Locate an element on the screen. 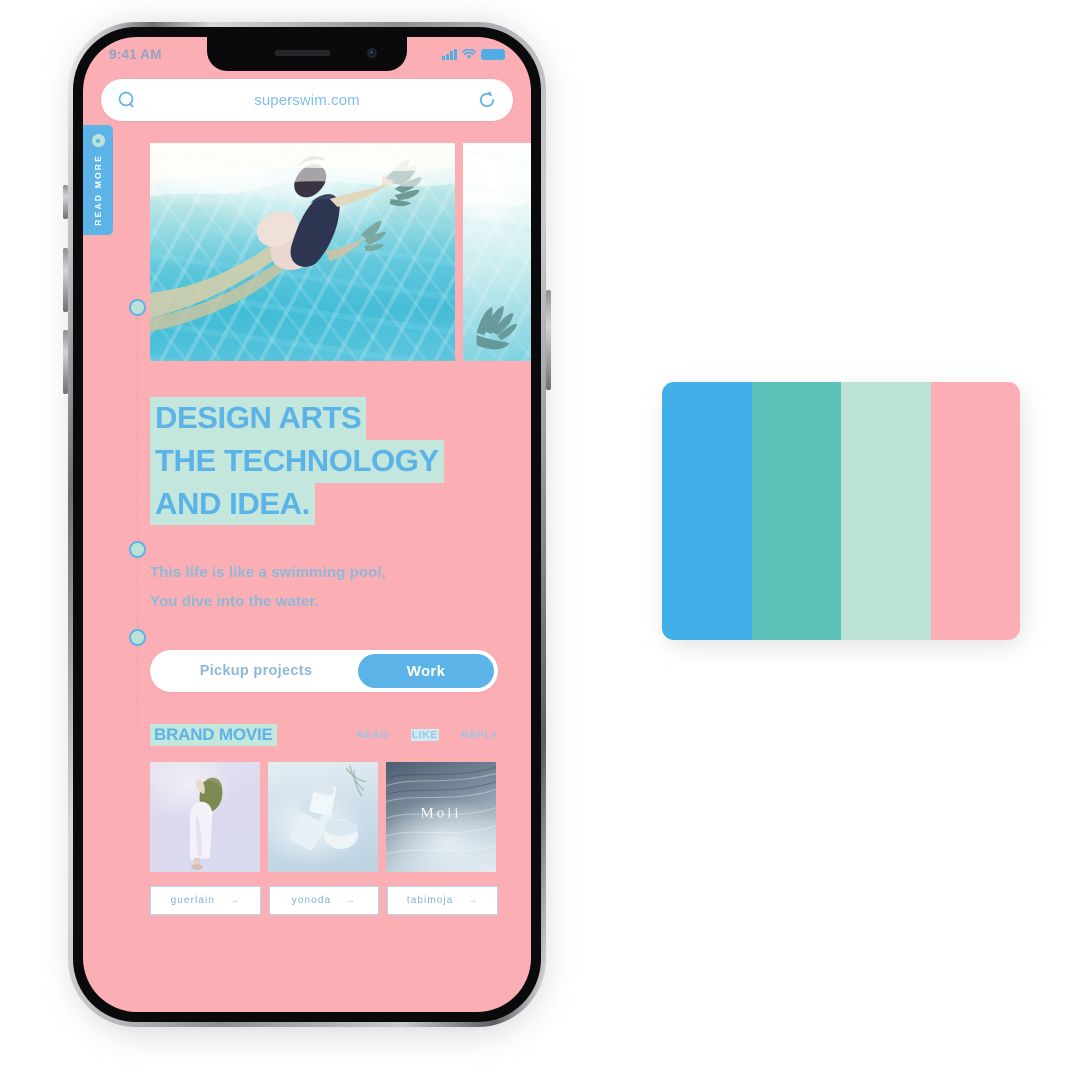 The width and height of the screenshot is (1080, 1080). address-bar: superswim.com is located at coordinates (307, 100).